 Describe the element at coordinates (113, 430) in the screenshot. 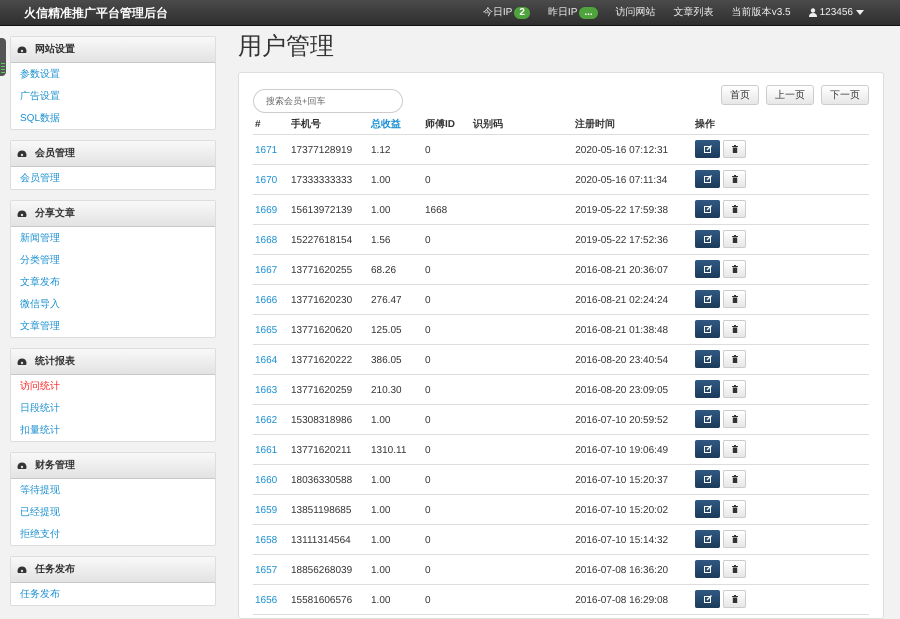

I see `menu-link: 扣量统计` at that location.